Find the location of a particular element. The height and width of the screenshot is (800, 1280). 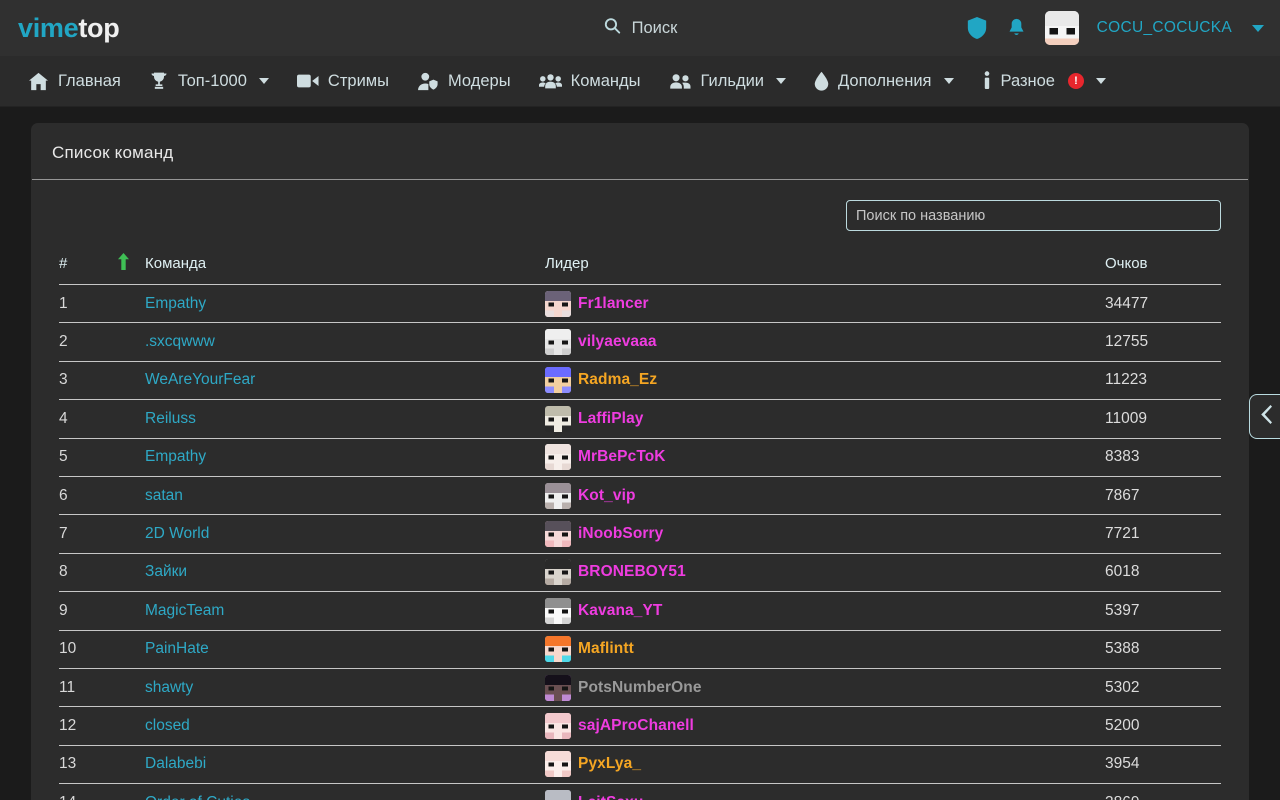

leader-link: LaffiPlay is located at coordinates (825, 418).